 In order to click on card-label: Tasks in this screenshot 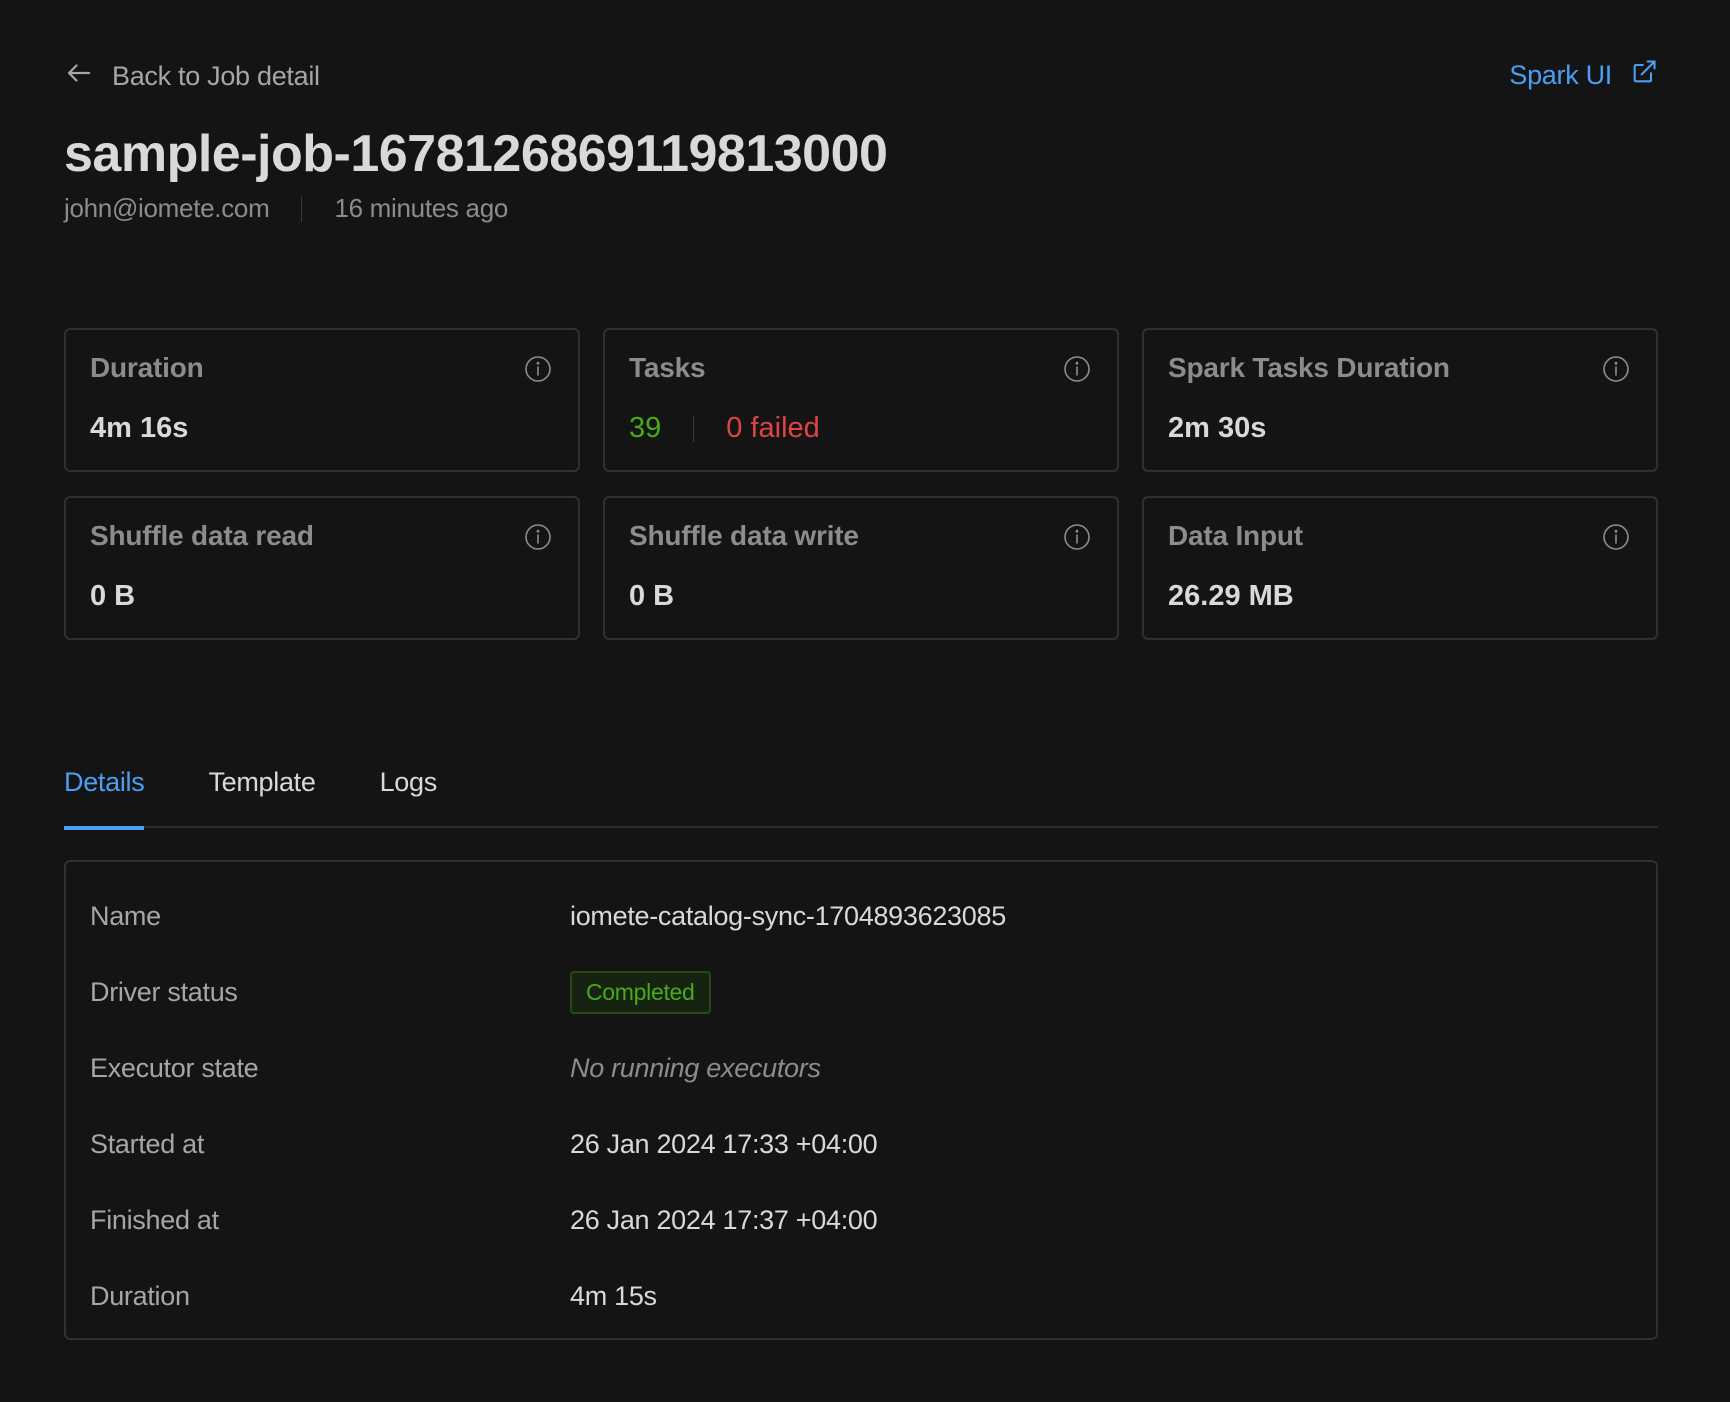, I will do `click(667, 367)`.